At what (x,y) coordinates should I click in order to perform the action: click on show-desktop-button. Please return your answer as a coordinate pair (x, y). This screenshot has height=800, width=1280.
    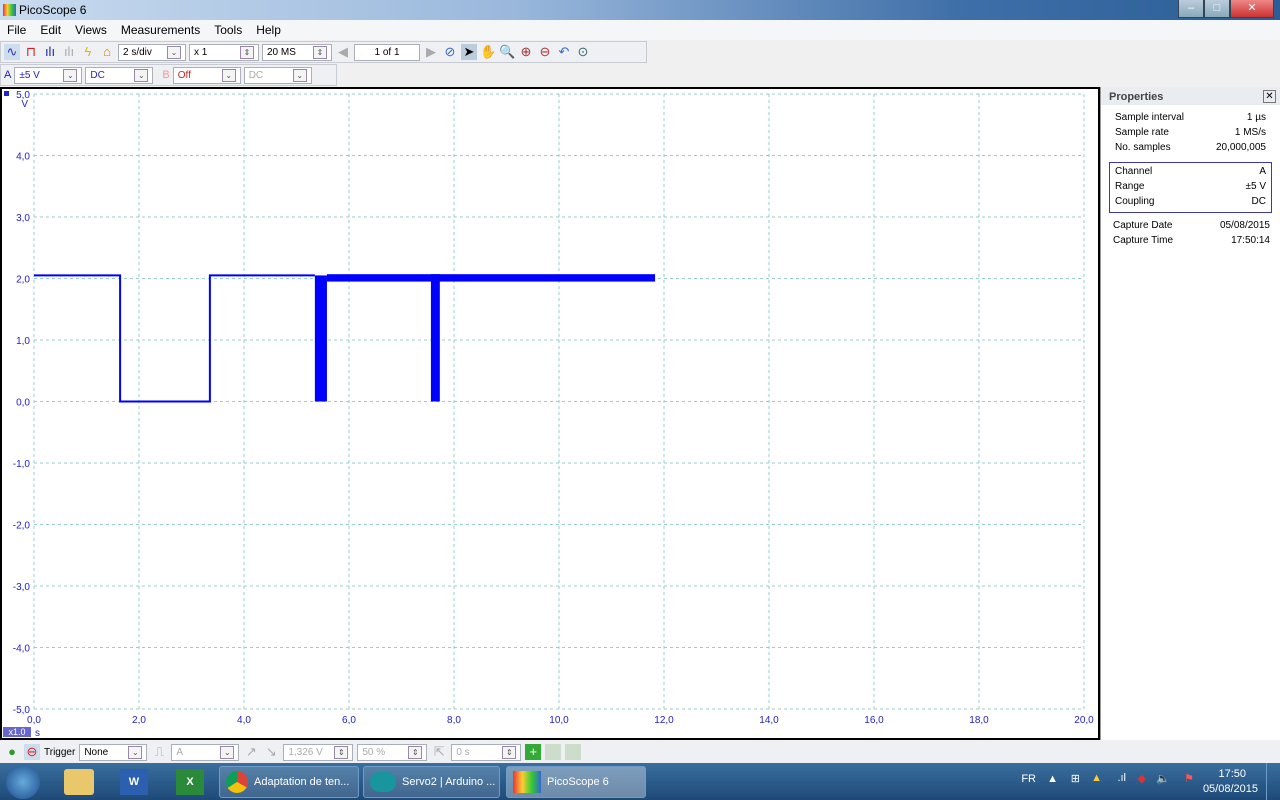
    Looking at the image, I should click on (1273, 781).